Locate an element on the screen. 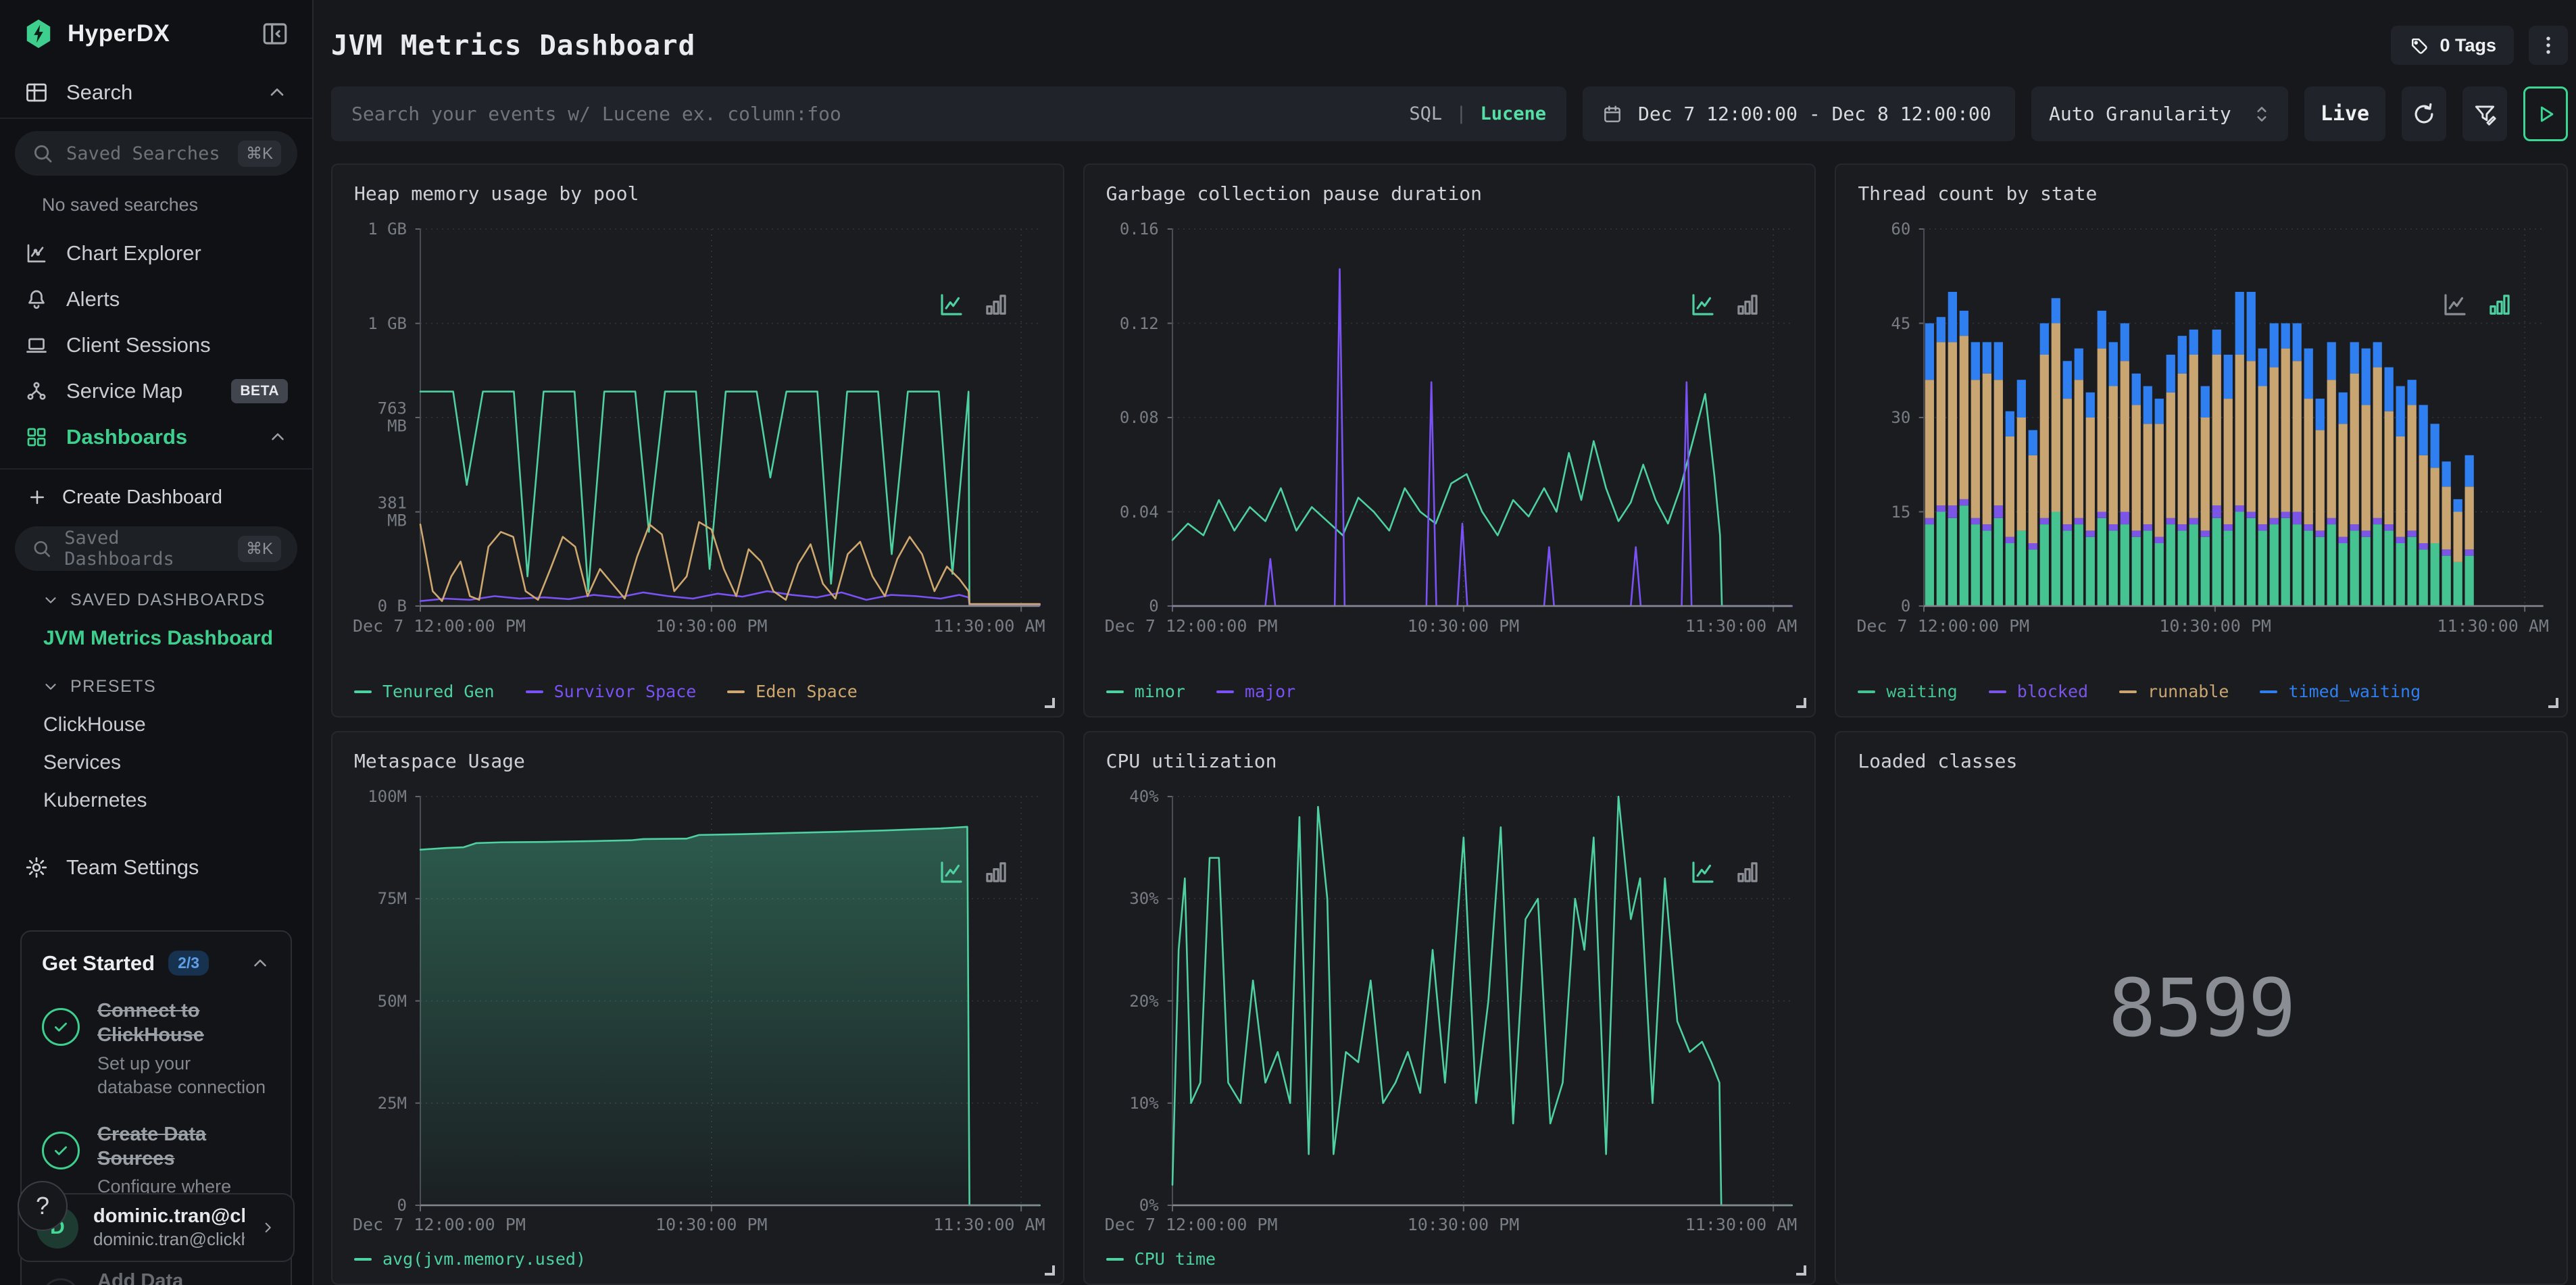 This screenshot has width=2576, height=1285. brand-row: HyperDX is located at coordinates (156, 34).